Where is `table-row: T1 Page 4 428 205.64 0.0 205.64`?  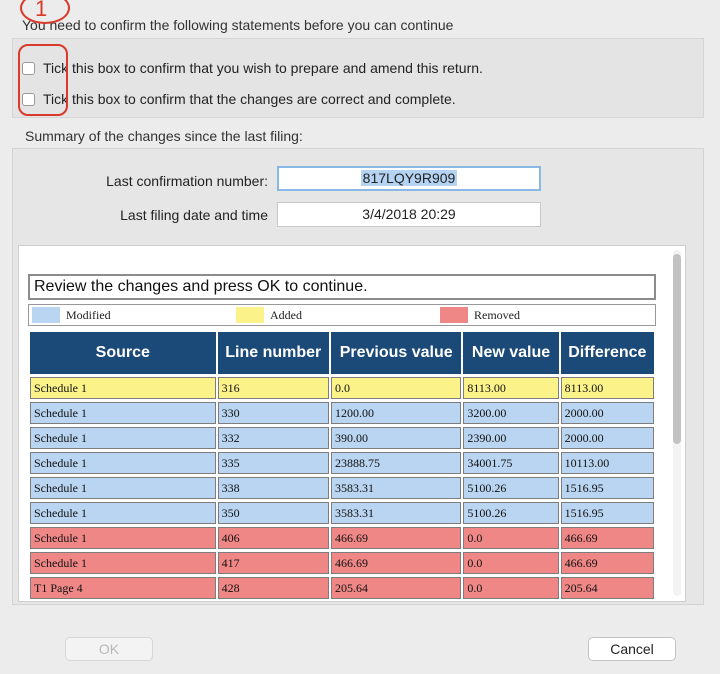
table-row: T1 Page 4 428 205.64 0.0 205.64 is located at coordinates (342, 588).